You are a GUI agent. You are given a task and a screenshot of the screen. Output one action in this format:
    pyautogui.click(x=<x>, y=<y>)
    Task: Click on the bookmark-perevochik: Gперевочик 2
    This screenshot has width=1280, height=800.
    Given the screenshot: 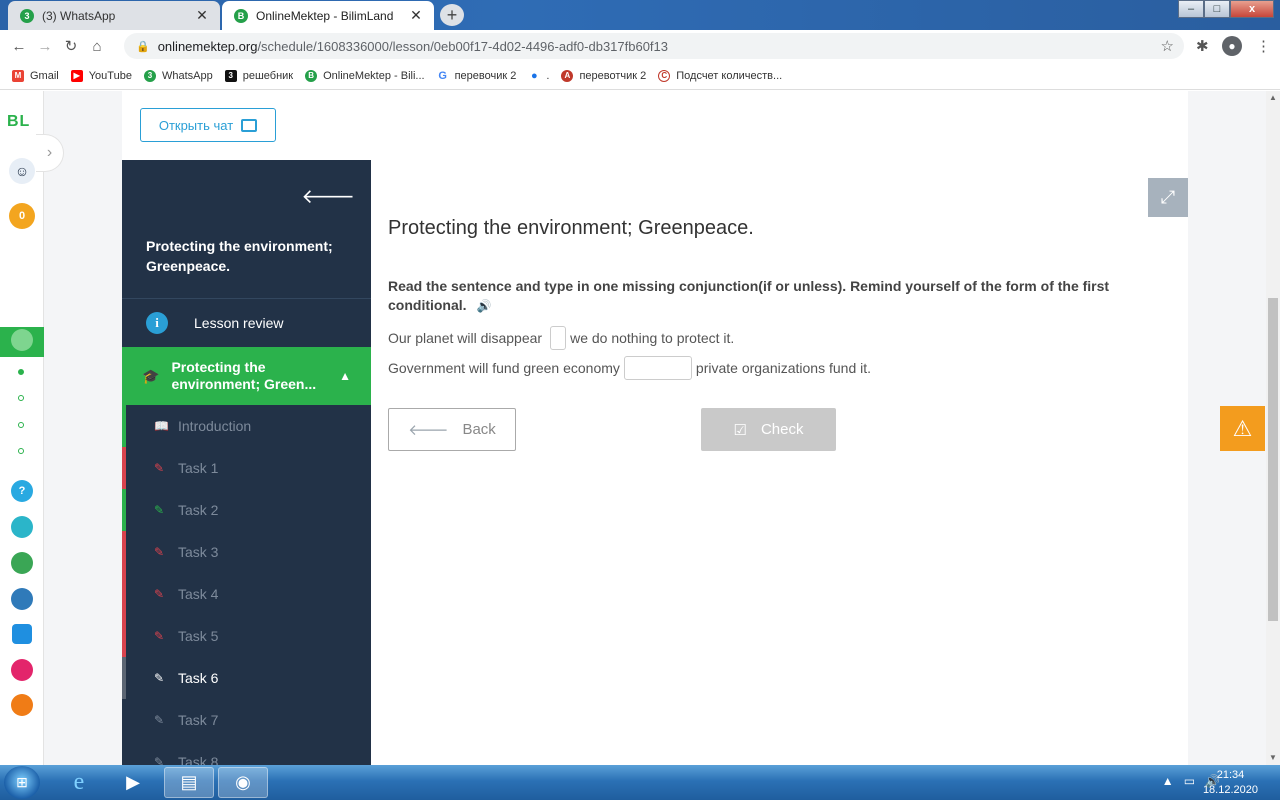 What is the action you would take?
    pyautogui.click(x=476, y=75)
    